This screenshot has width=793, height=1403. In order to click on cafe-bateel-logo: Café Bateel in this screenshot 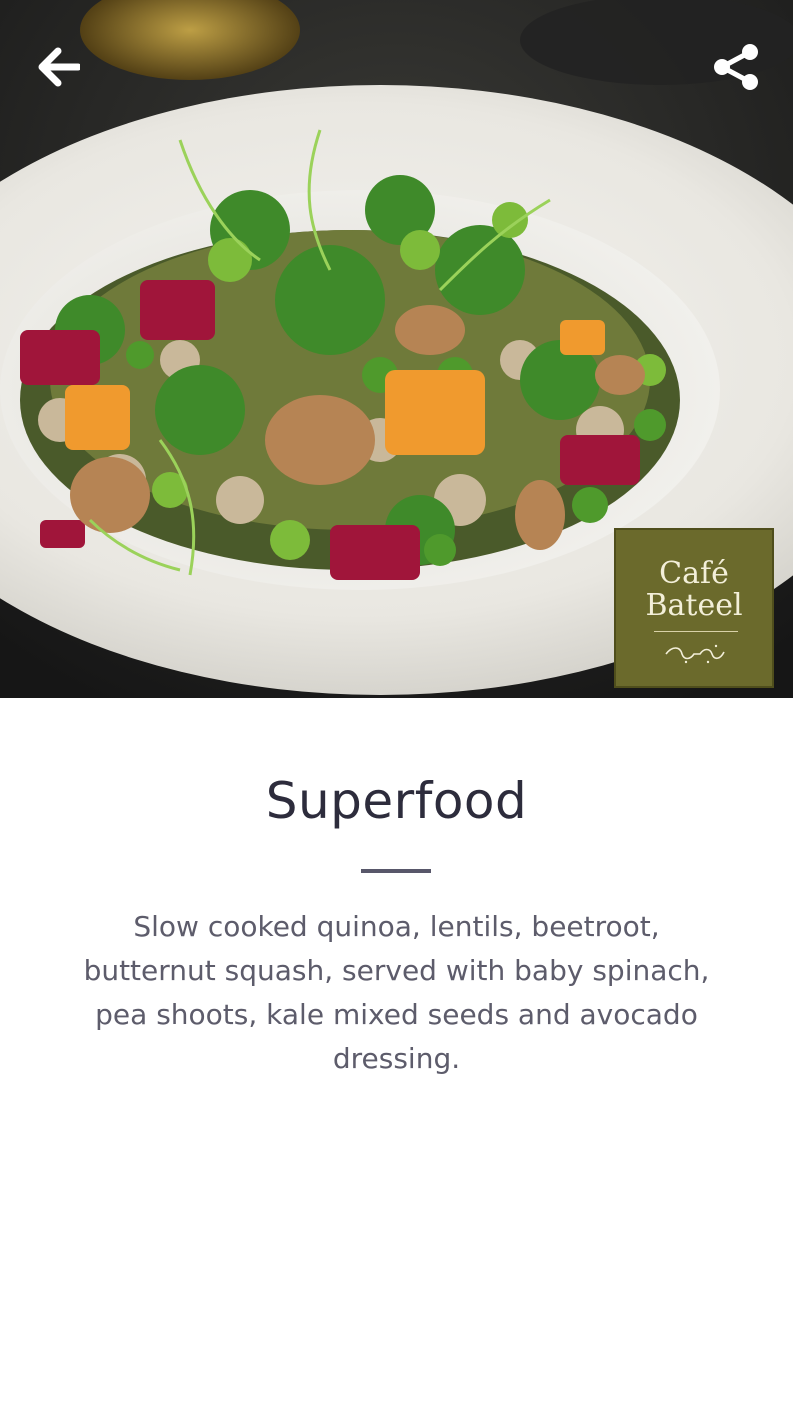, I will do `click(694, 608)`.